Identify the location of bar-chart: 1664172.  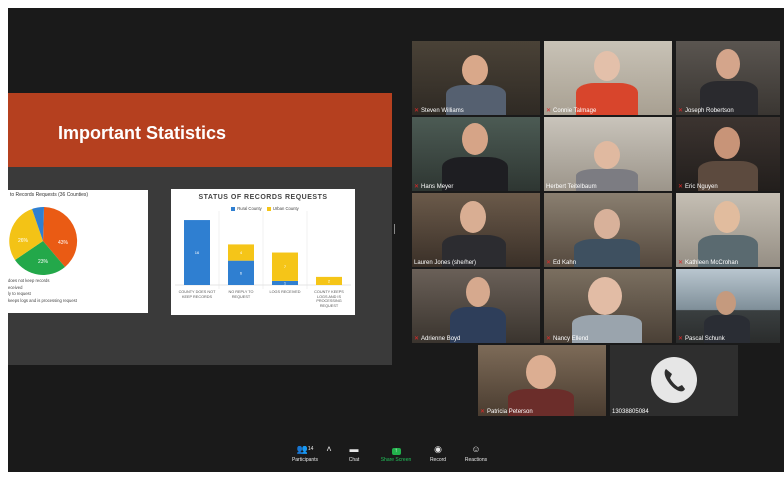
(263, 250).